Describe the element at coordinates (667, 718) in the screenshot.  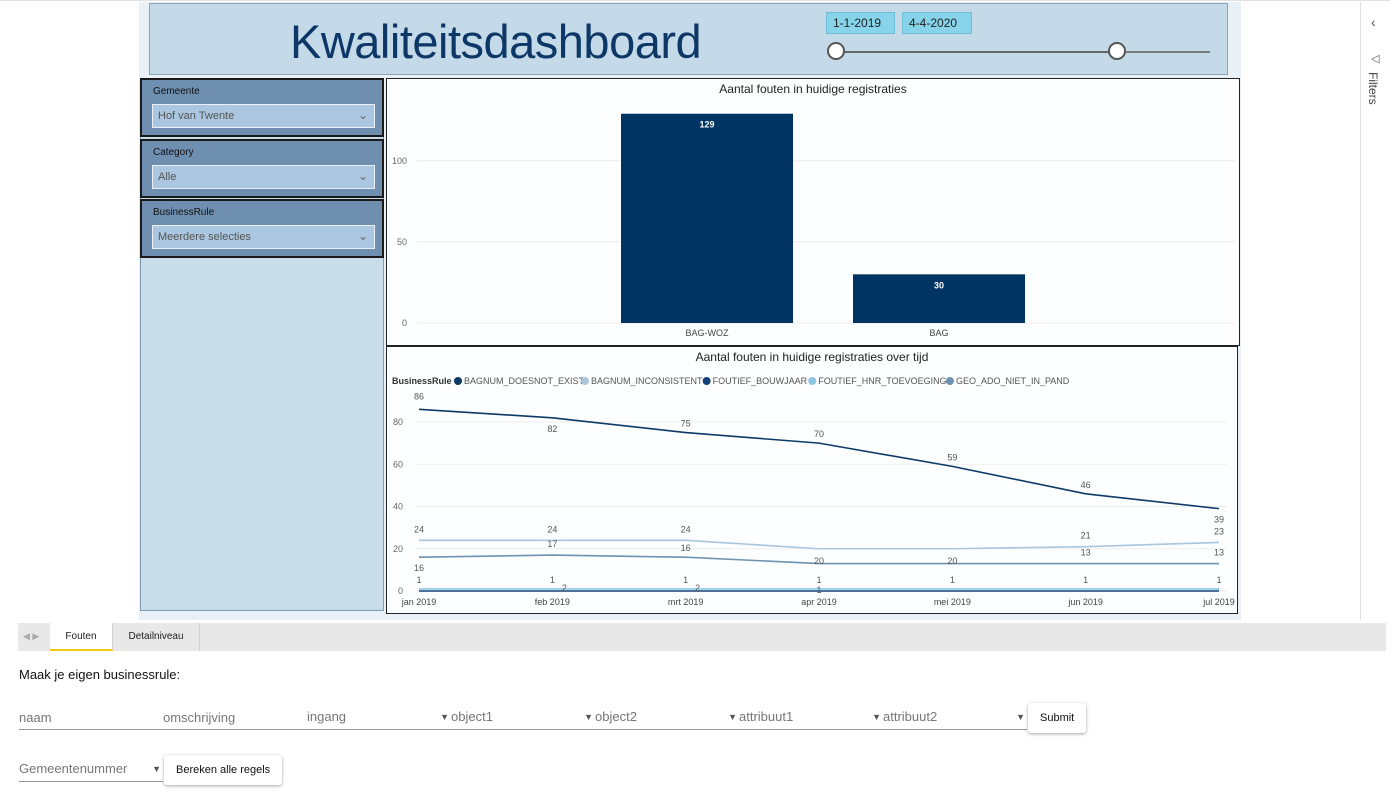
I see `object2-select: object2 ▼` at that location.